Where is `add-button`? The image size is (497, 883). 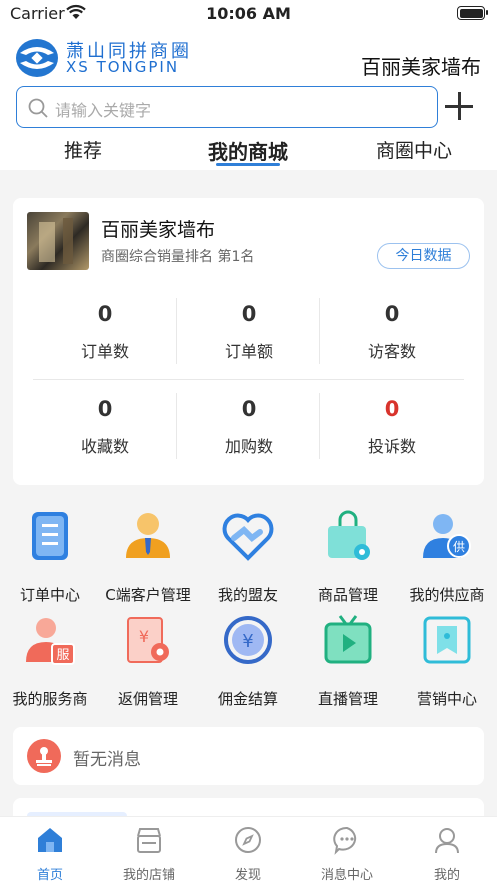 add-button is located at coordinates (459, 106).